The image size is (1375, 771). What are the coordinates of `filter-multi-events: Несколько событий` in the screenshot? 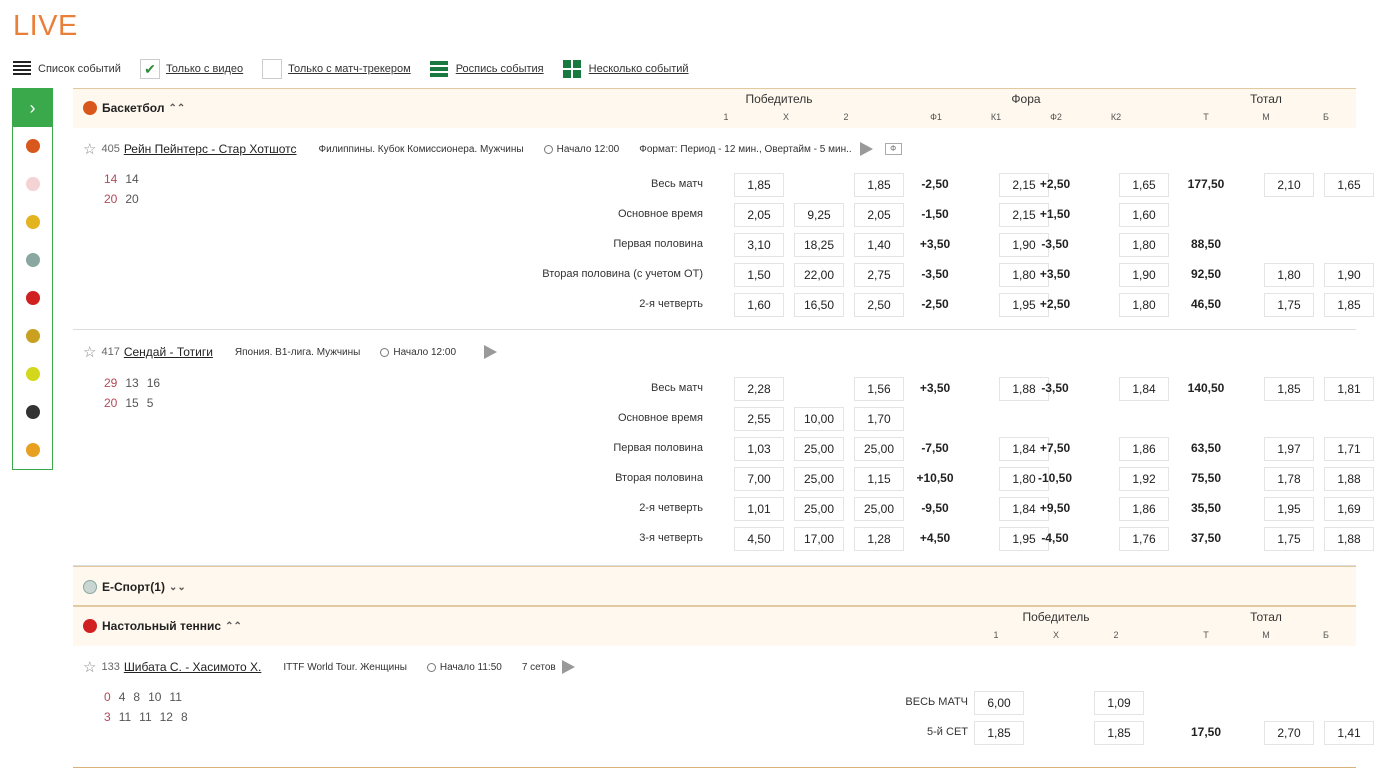 It's located at (625, 69).